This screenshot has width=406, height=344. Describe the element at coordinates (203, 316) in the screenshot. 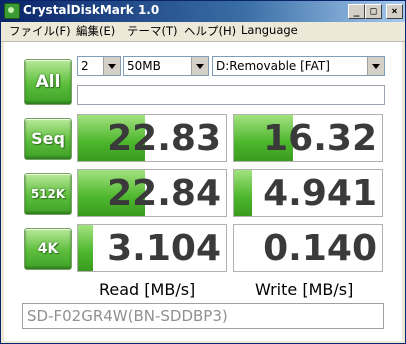

I see `comment-field: SD-F02GR4W(BN-SDDBP3)` at that location.